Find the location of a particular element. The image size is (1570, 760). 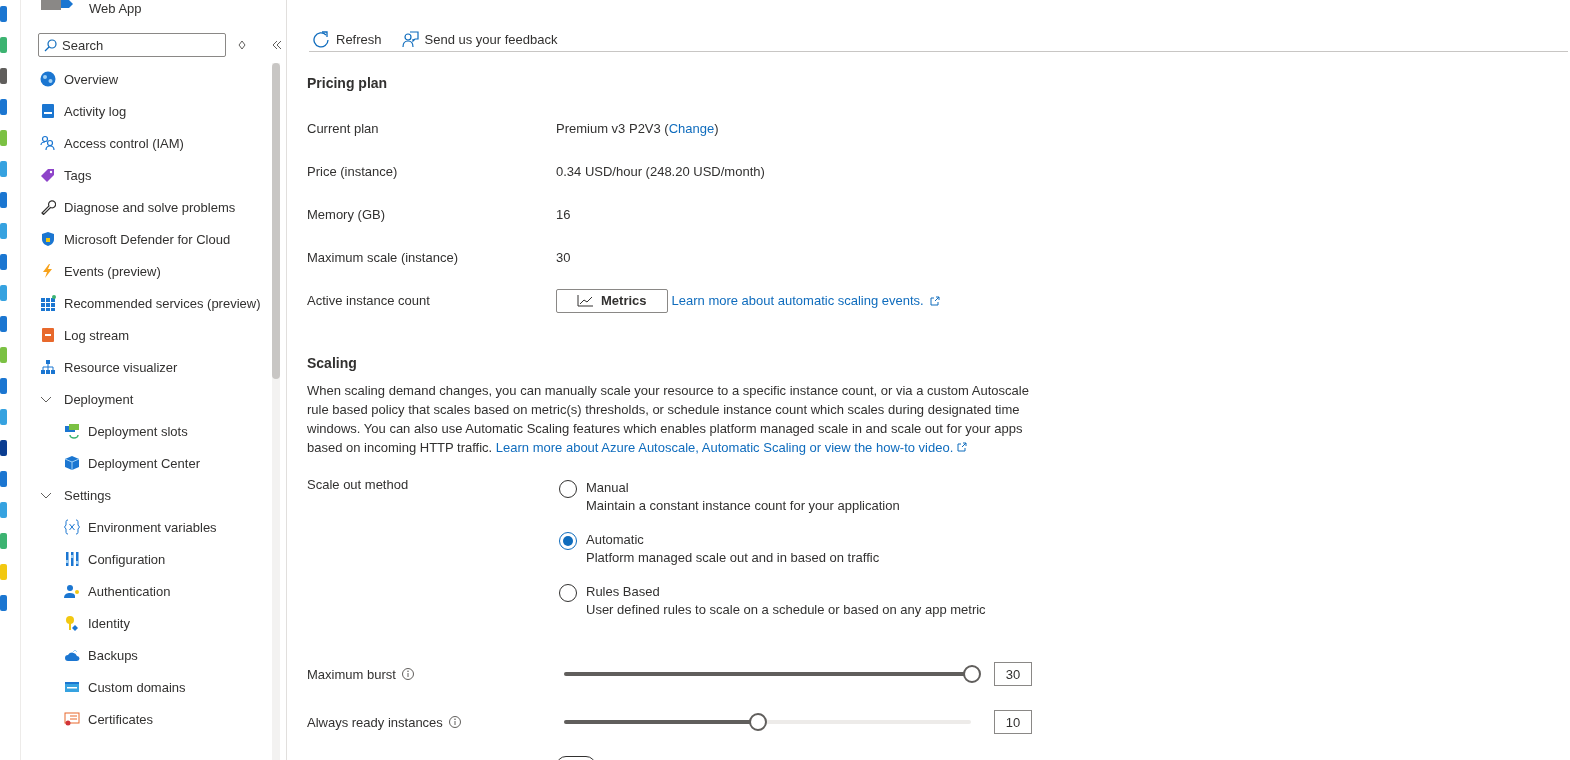

cube-icon is located at coordinates (72, 463).